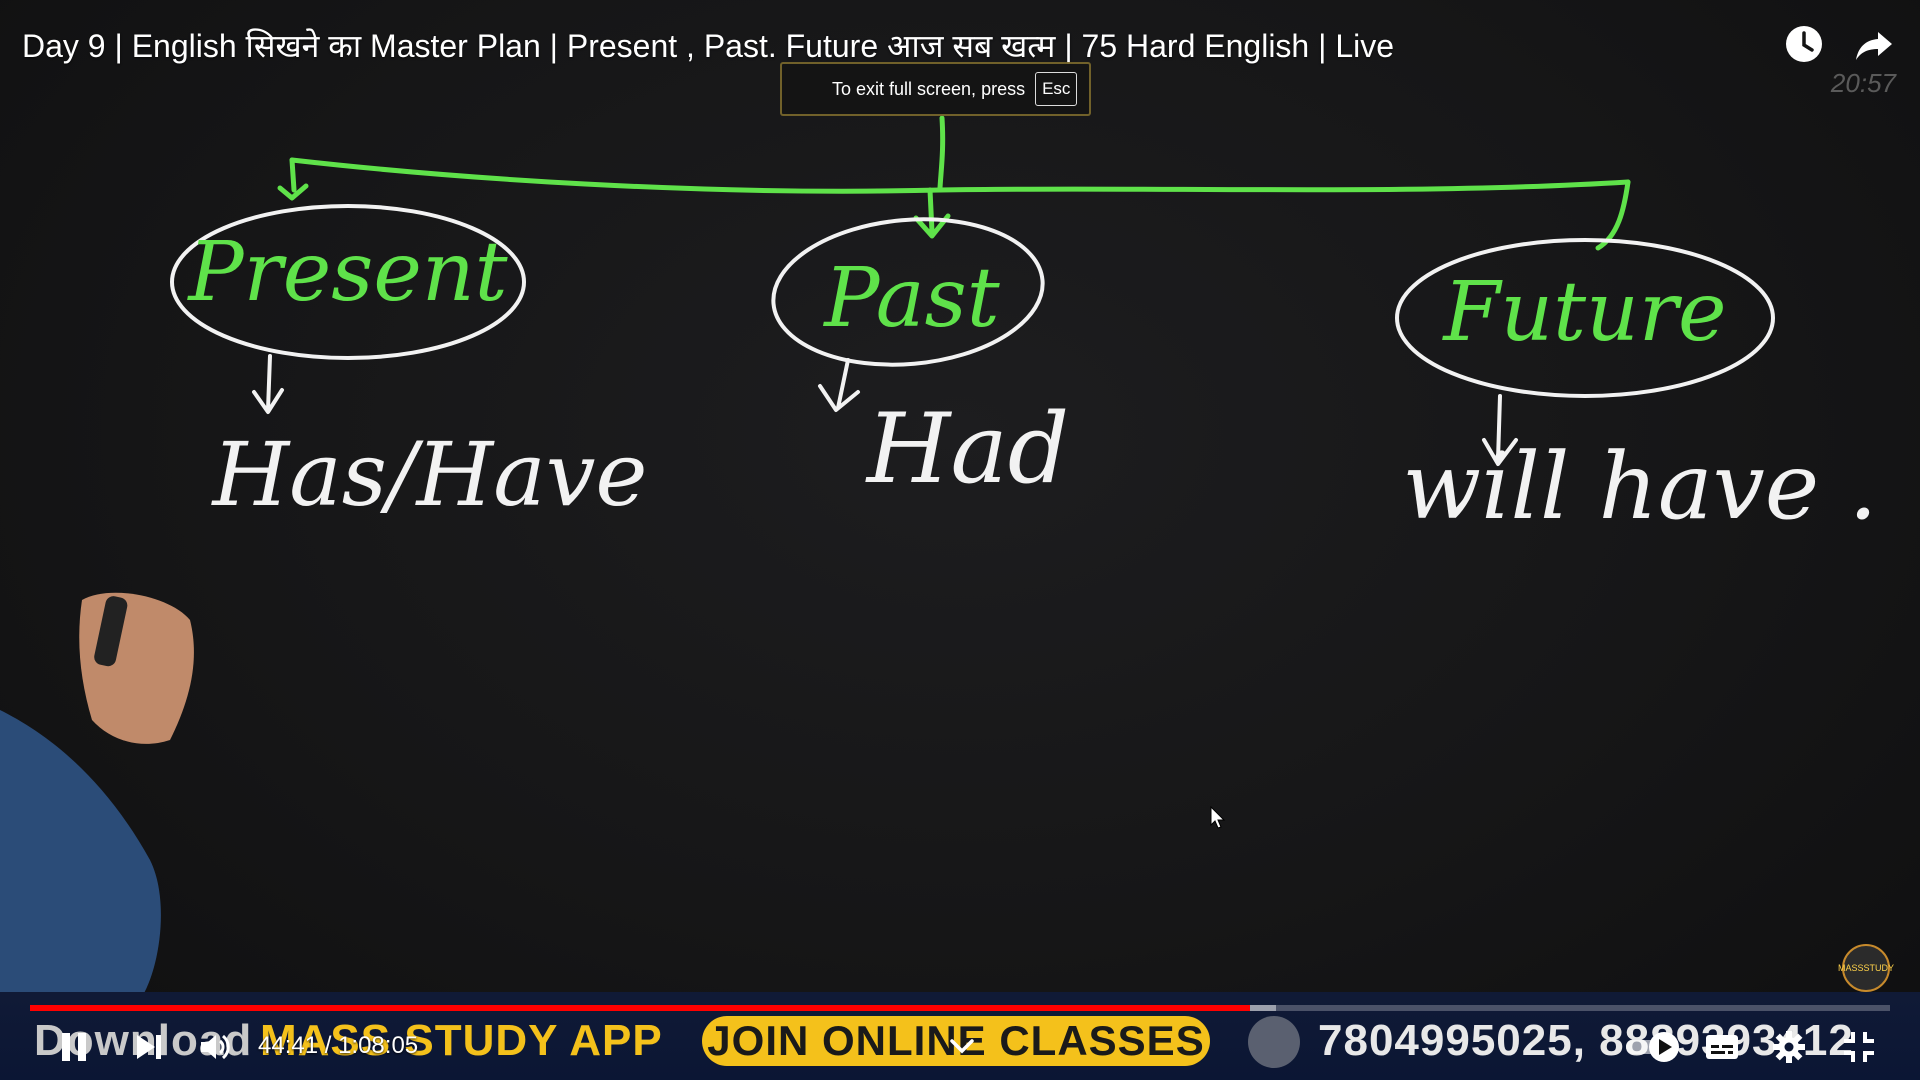 The width and height of the screenshot is (1920, 1080). What do you see at coordinates (911, 298) in the screenshot?
I see `node-label-past: Past` at bounding box center [911, 298].